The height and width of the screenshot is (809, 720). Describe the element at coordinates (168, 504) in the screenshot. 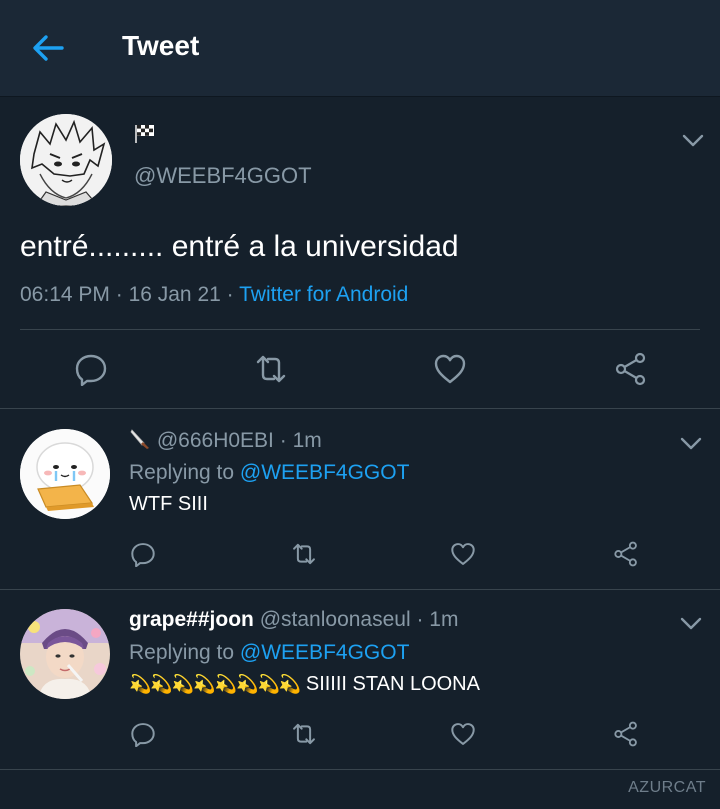

I see `reply-text: WTF SIII` at that location.